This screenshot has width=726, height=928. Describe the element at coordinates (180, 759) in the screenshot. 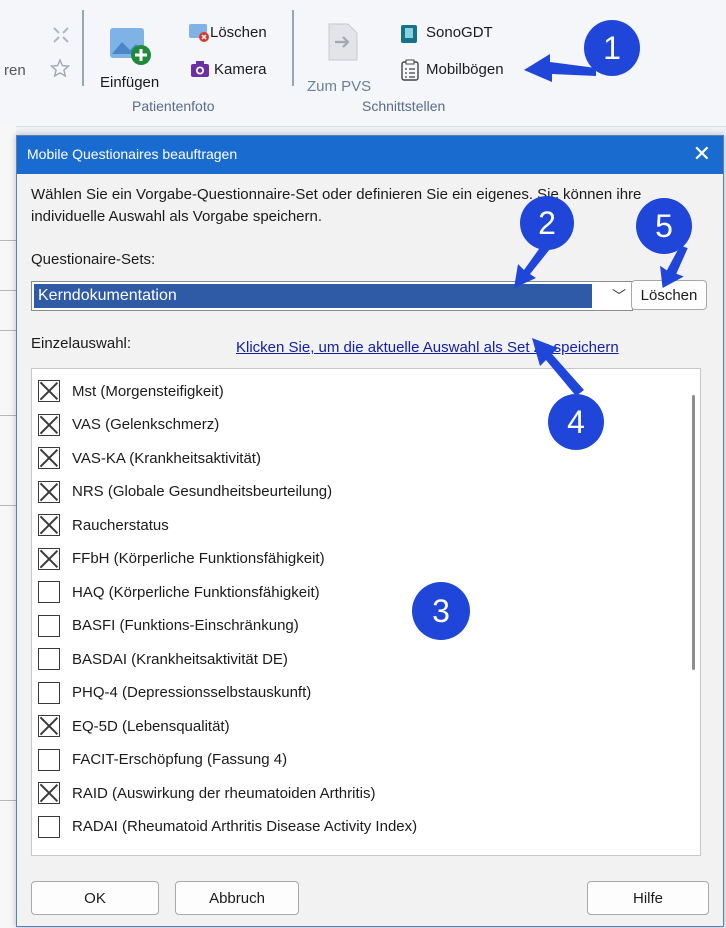

I see `list-item-label: FACIT-Erschöpfung (Fassung 4)` at that location.